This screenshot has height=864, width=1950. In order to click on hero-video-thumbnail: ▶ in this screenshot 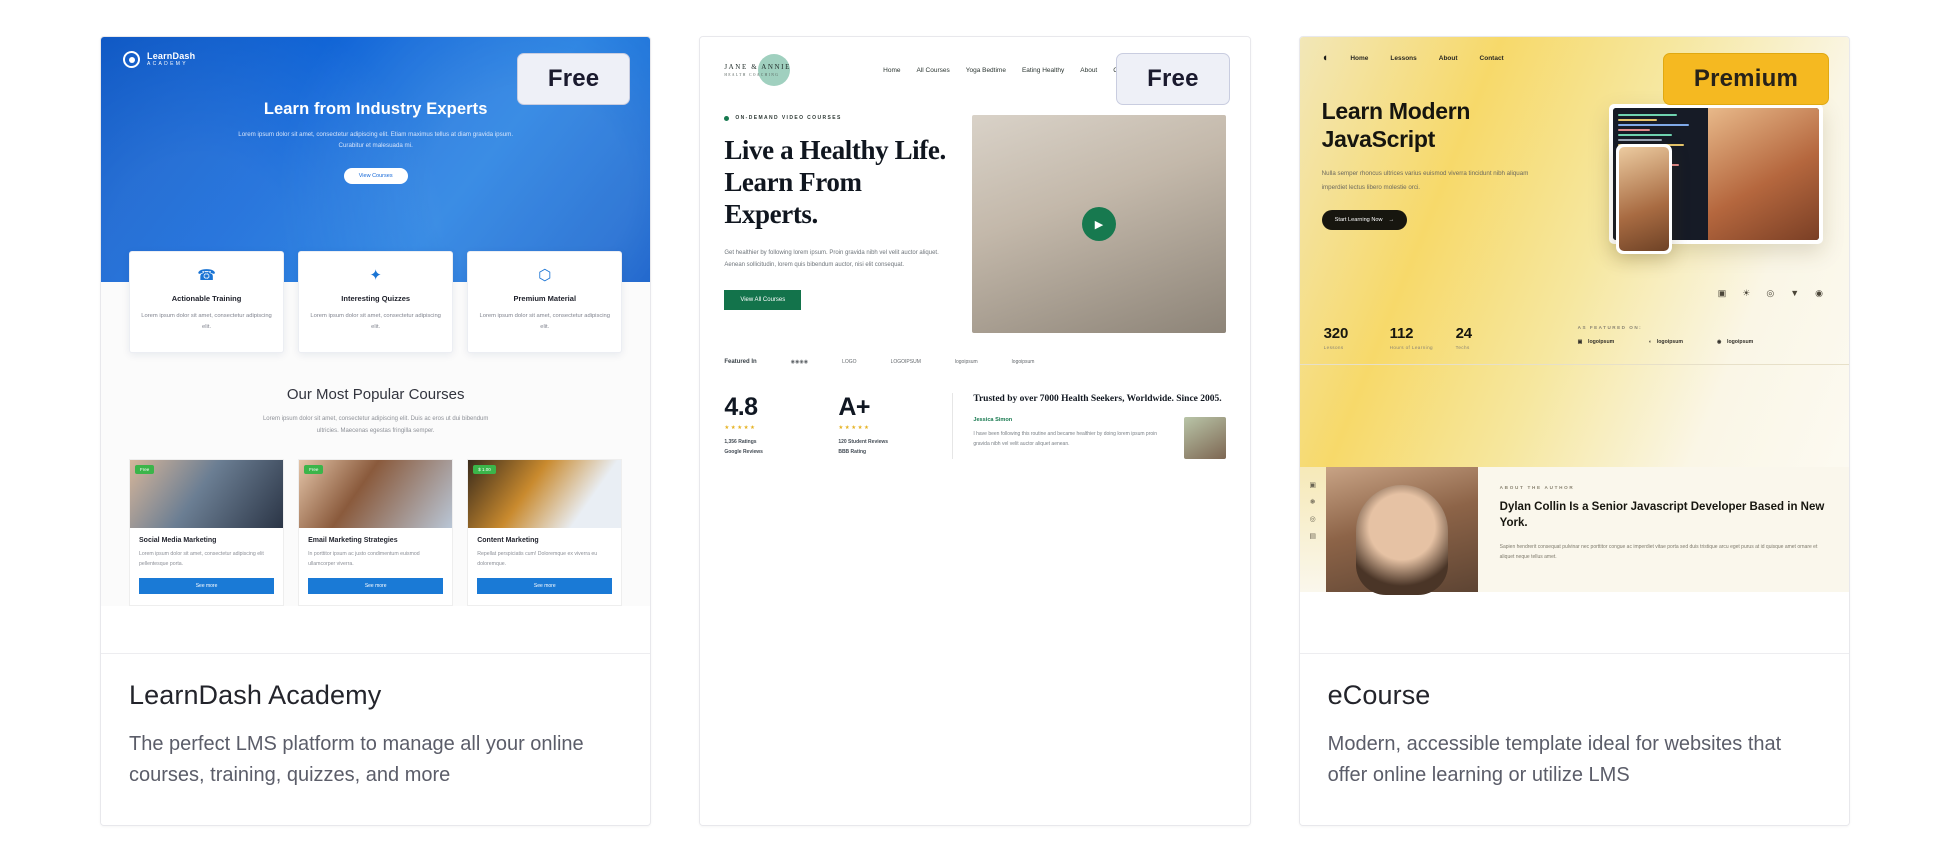, I will do `click(1099, 224)`.